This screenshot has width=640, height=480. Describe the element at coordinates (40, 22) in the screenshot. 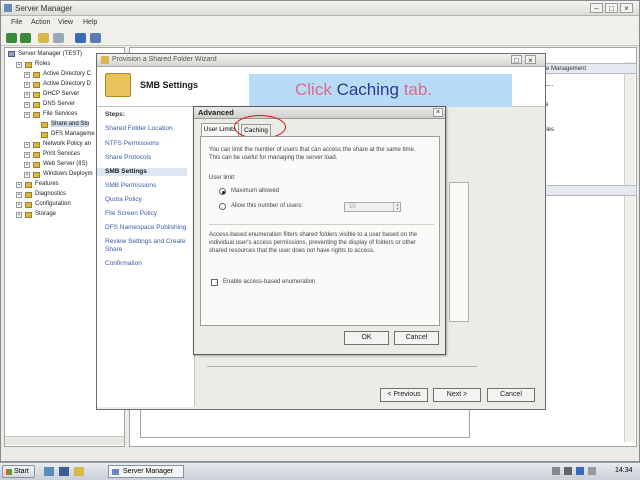

I see `menu-action: Action` at that location.